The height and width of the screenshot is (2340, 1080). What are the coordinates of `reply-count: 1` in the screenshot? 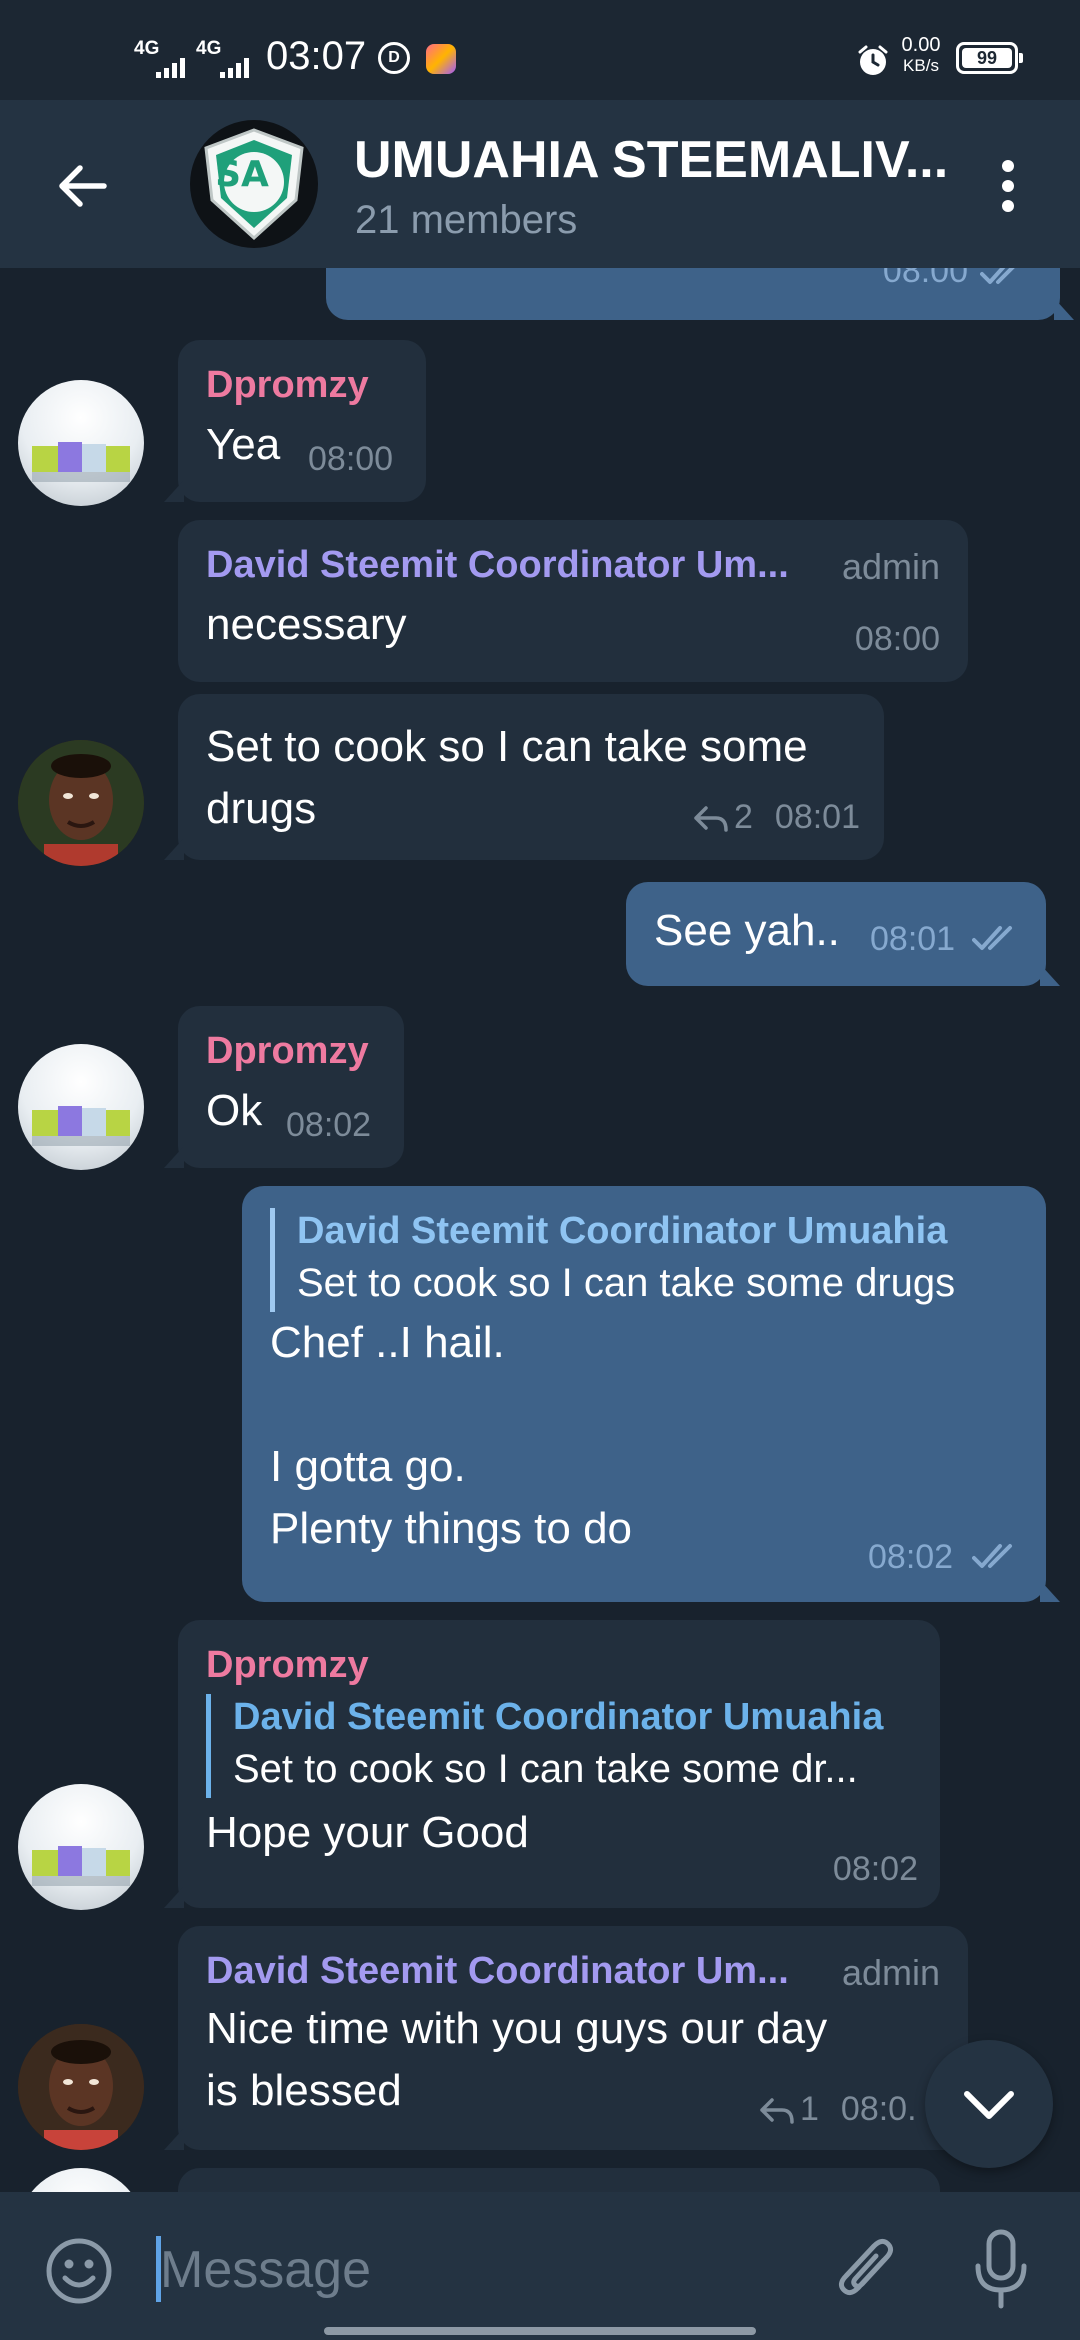 It's located at (809, 2109).